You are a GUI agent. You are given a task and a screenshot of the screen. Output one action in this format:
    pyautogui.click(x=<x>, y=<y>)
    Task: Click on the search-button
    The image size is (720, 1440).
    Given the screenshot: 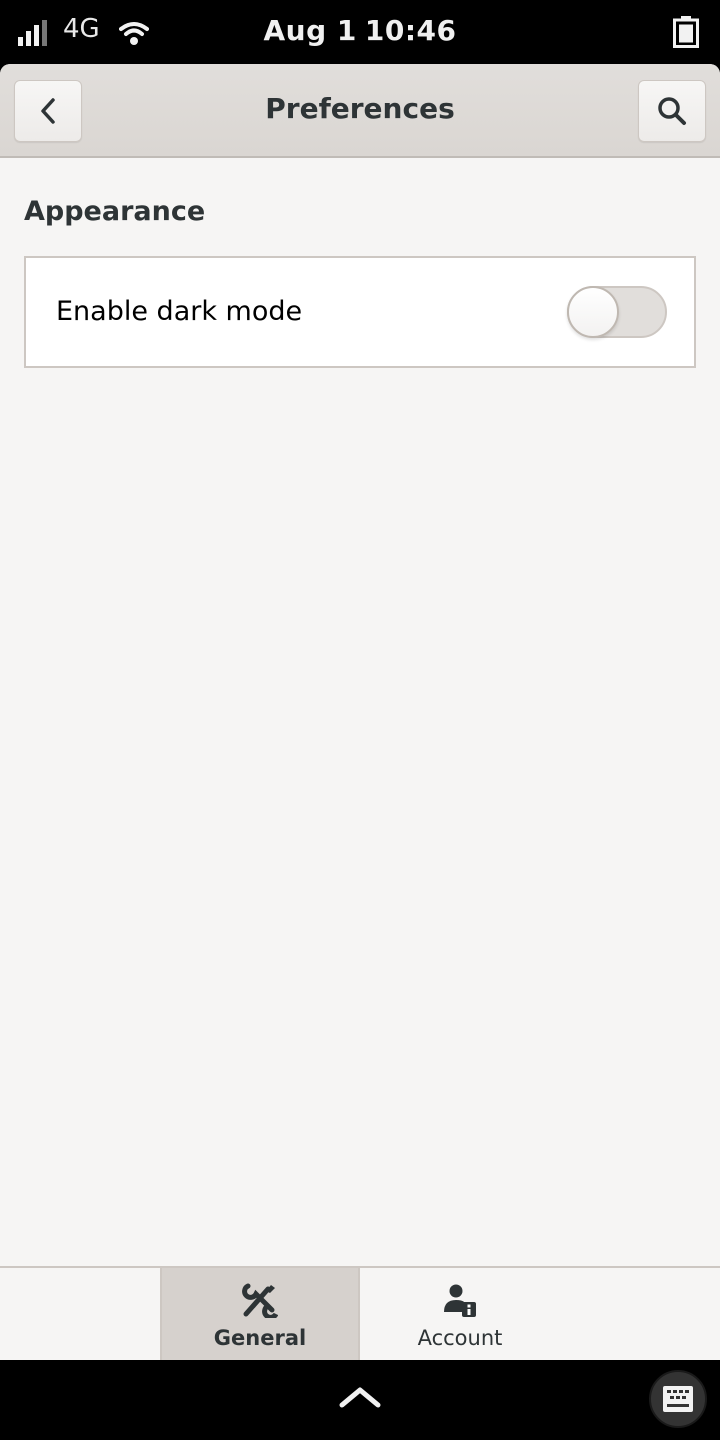 What is the action you would take?
    pyautogui.click(x=672, y=111)
    